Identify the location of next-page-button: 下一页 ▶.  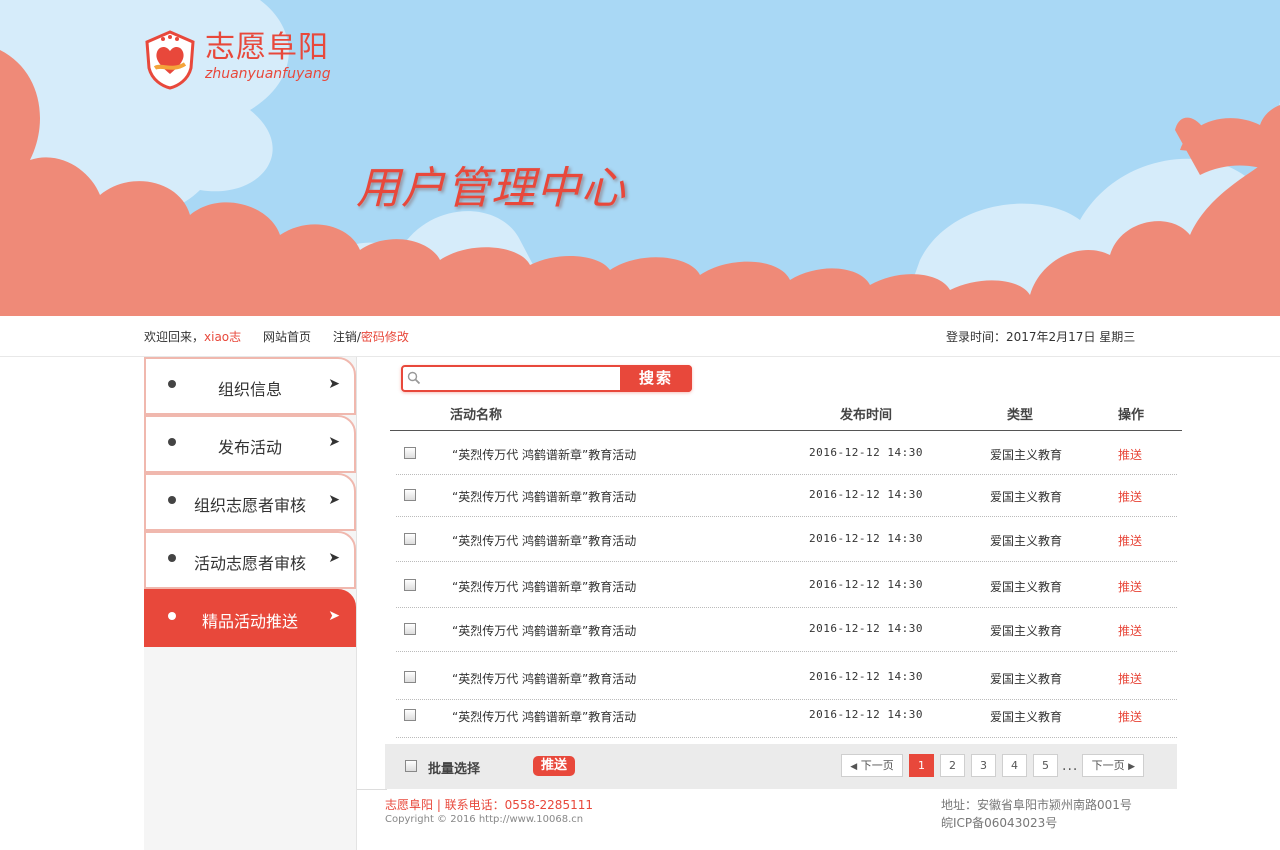
(1113, 765).